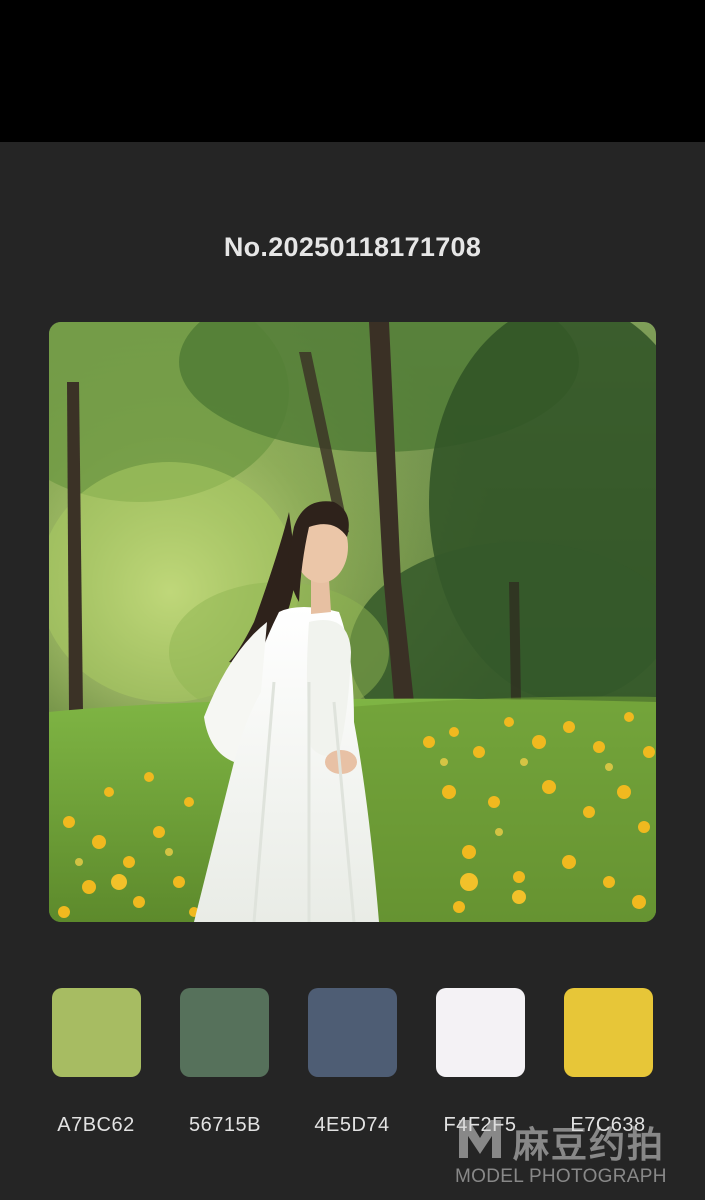 The image size is (705, 1200). I want to click on swatch-0-hex: A7BC62, so click(96, 1125).